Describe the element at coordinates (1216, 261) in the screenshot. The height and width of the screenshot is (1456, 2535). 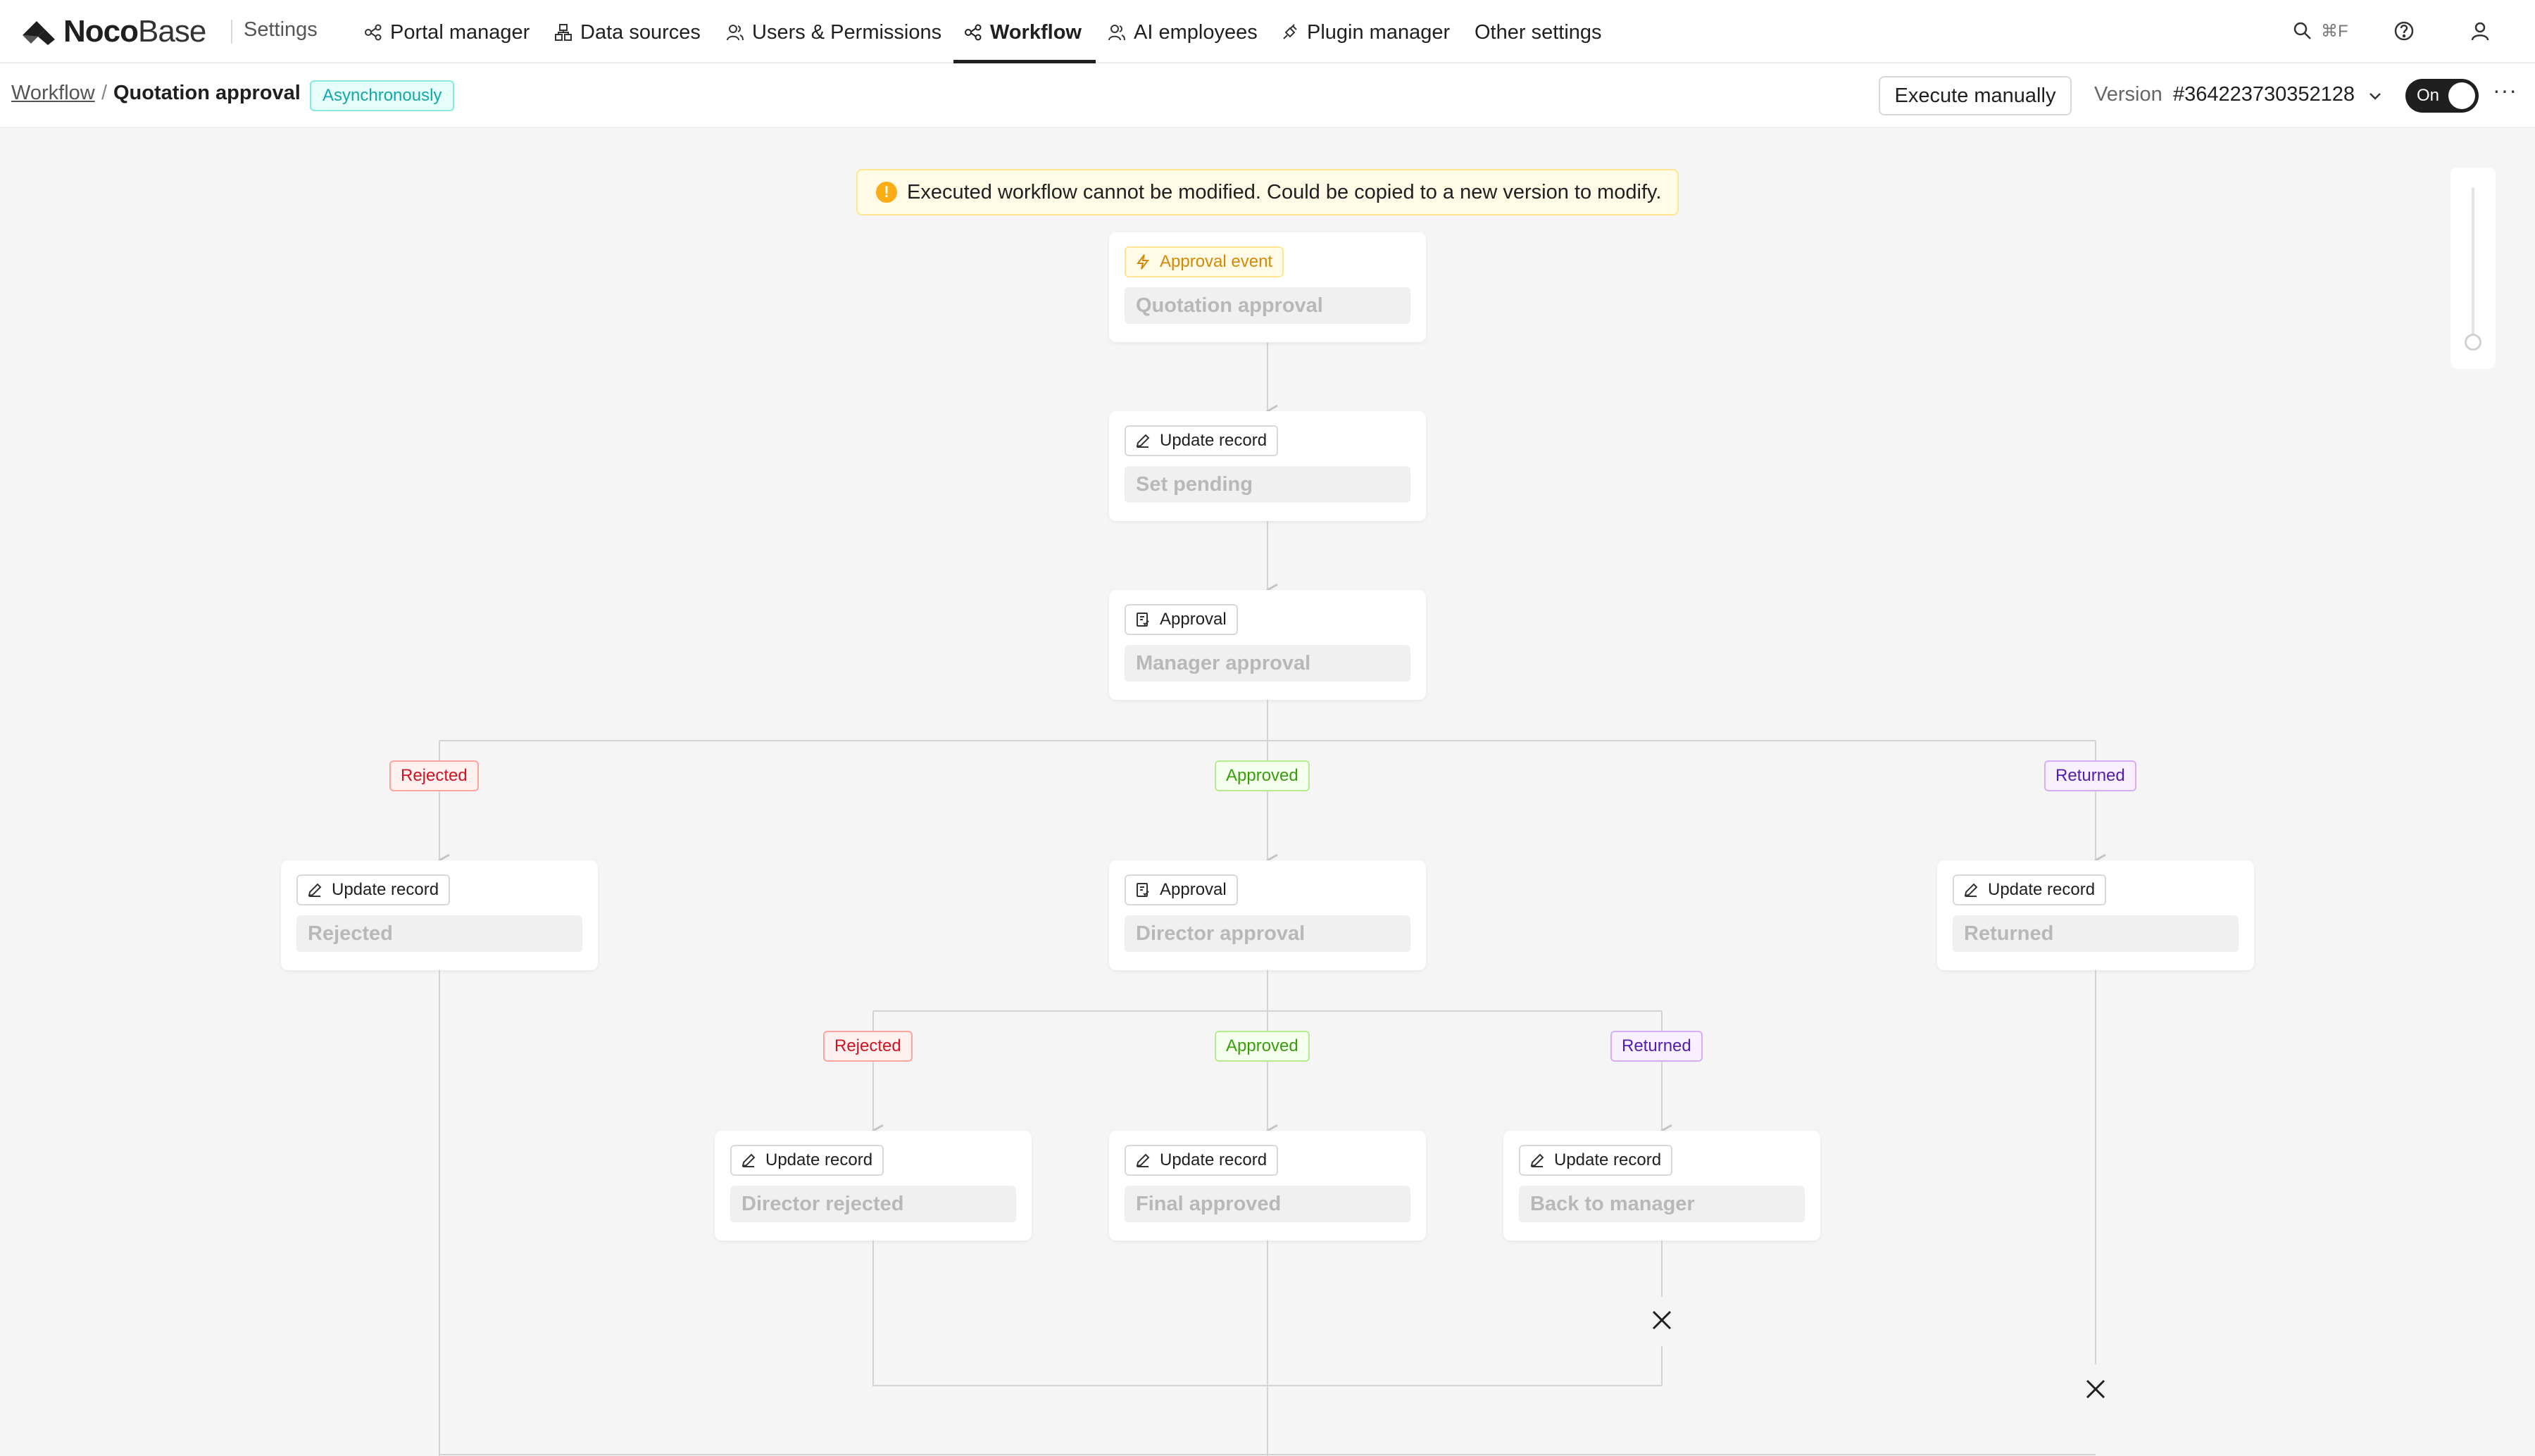
I see `node-type-label: Approval event` at that location.